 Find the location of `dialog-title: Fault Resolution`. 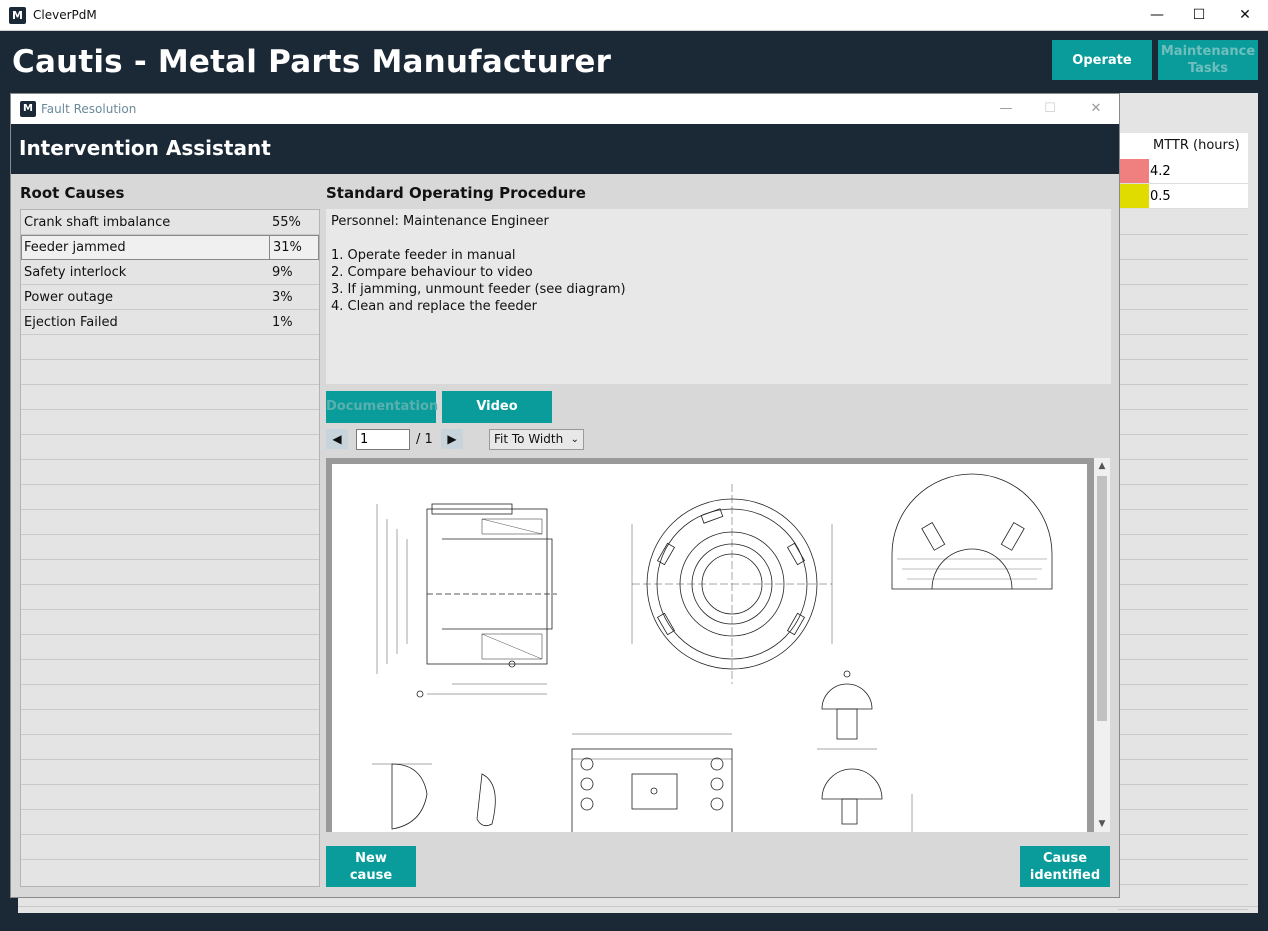

dialog-title: Fault Resolution is located at coordinates (89, 109).